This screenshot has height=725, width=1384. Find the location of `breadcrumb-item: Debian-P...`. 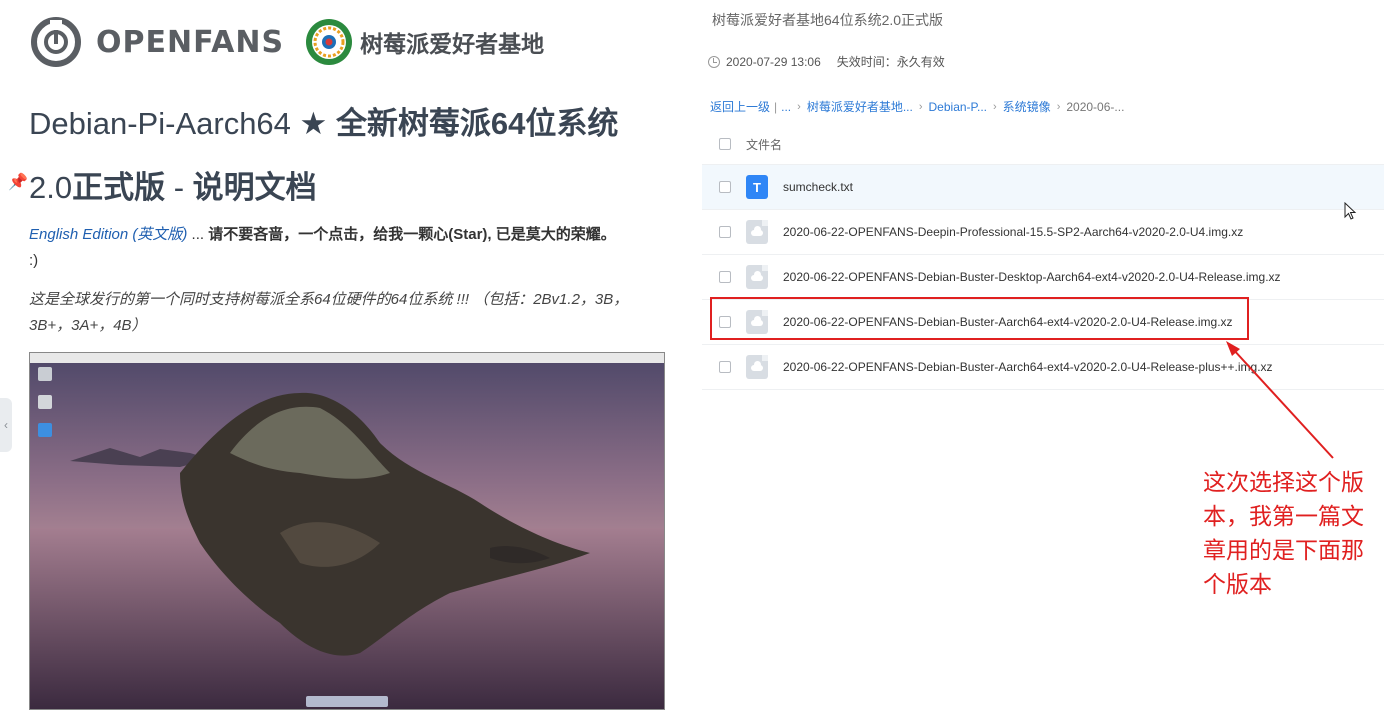

breadcrumb-item: Debian-P... is located at coordinates (958, 107).